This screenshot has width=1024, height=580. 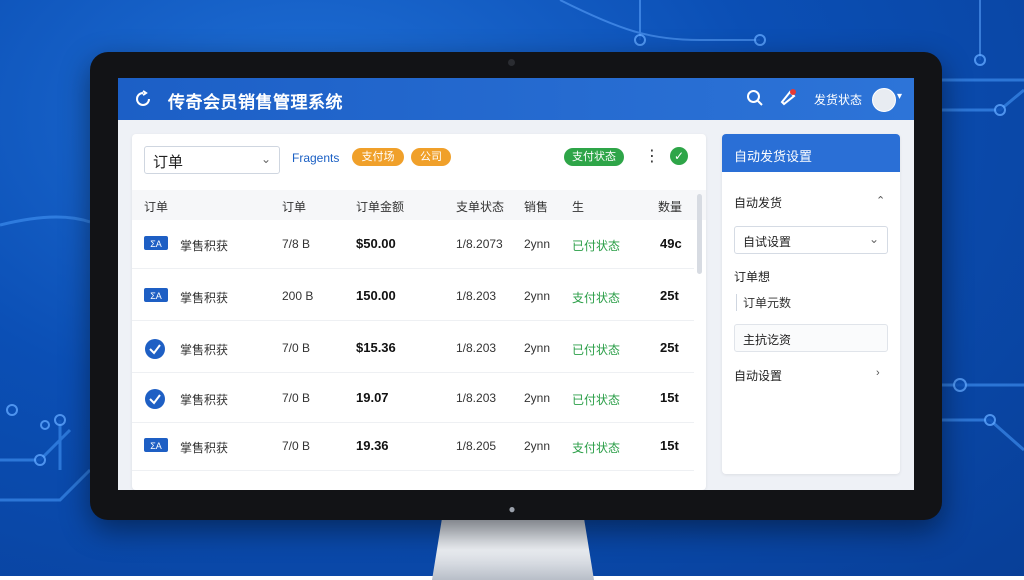 I want to click on settings-input: 主抗讫资, so click(x=811, y=338).